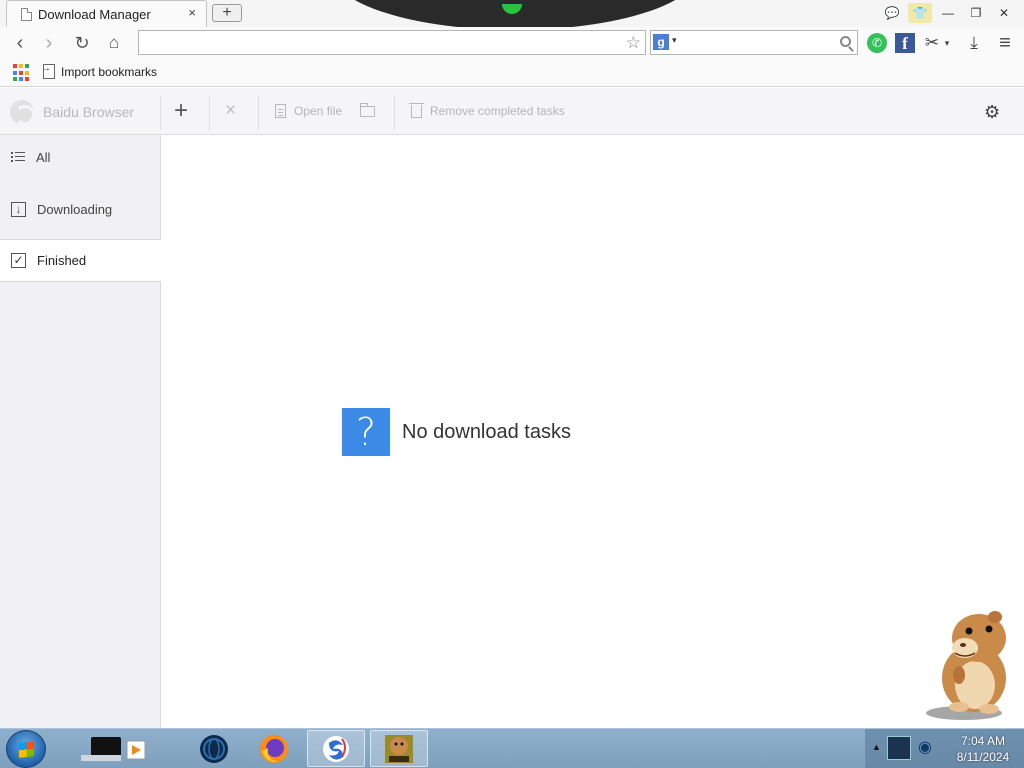 The image size is (1024, 768). What do you see at coordinates (876, 747) in the screenshot?
I see `show-hidden-icons-icon: ▲` at bounding box center [876, 747].